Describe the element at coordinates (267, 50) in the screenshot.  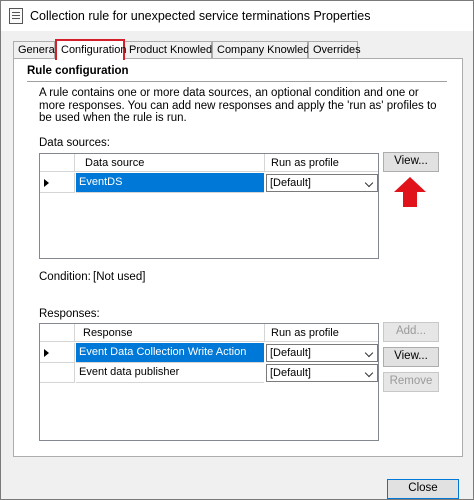
I see `tab-company-knowledge: Company Knowledge` at that location.